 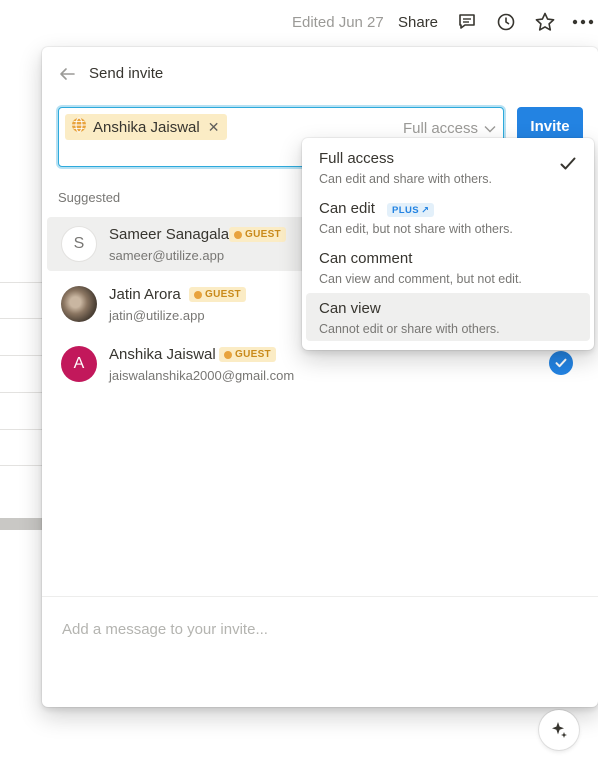 I want to click on arrow-up-right-icon: ↗, so click(x=425, y=210).